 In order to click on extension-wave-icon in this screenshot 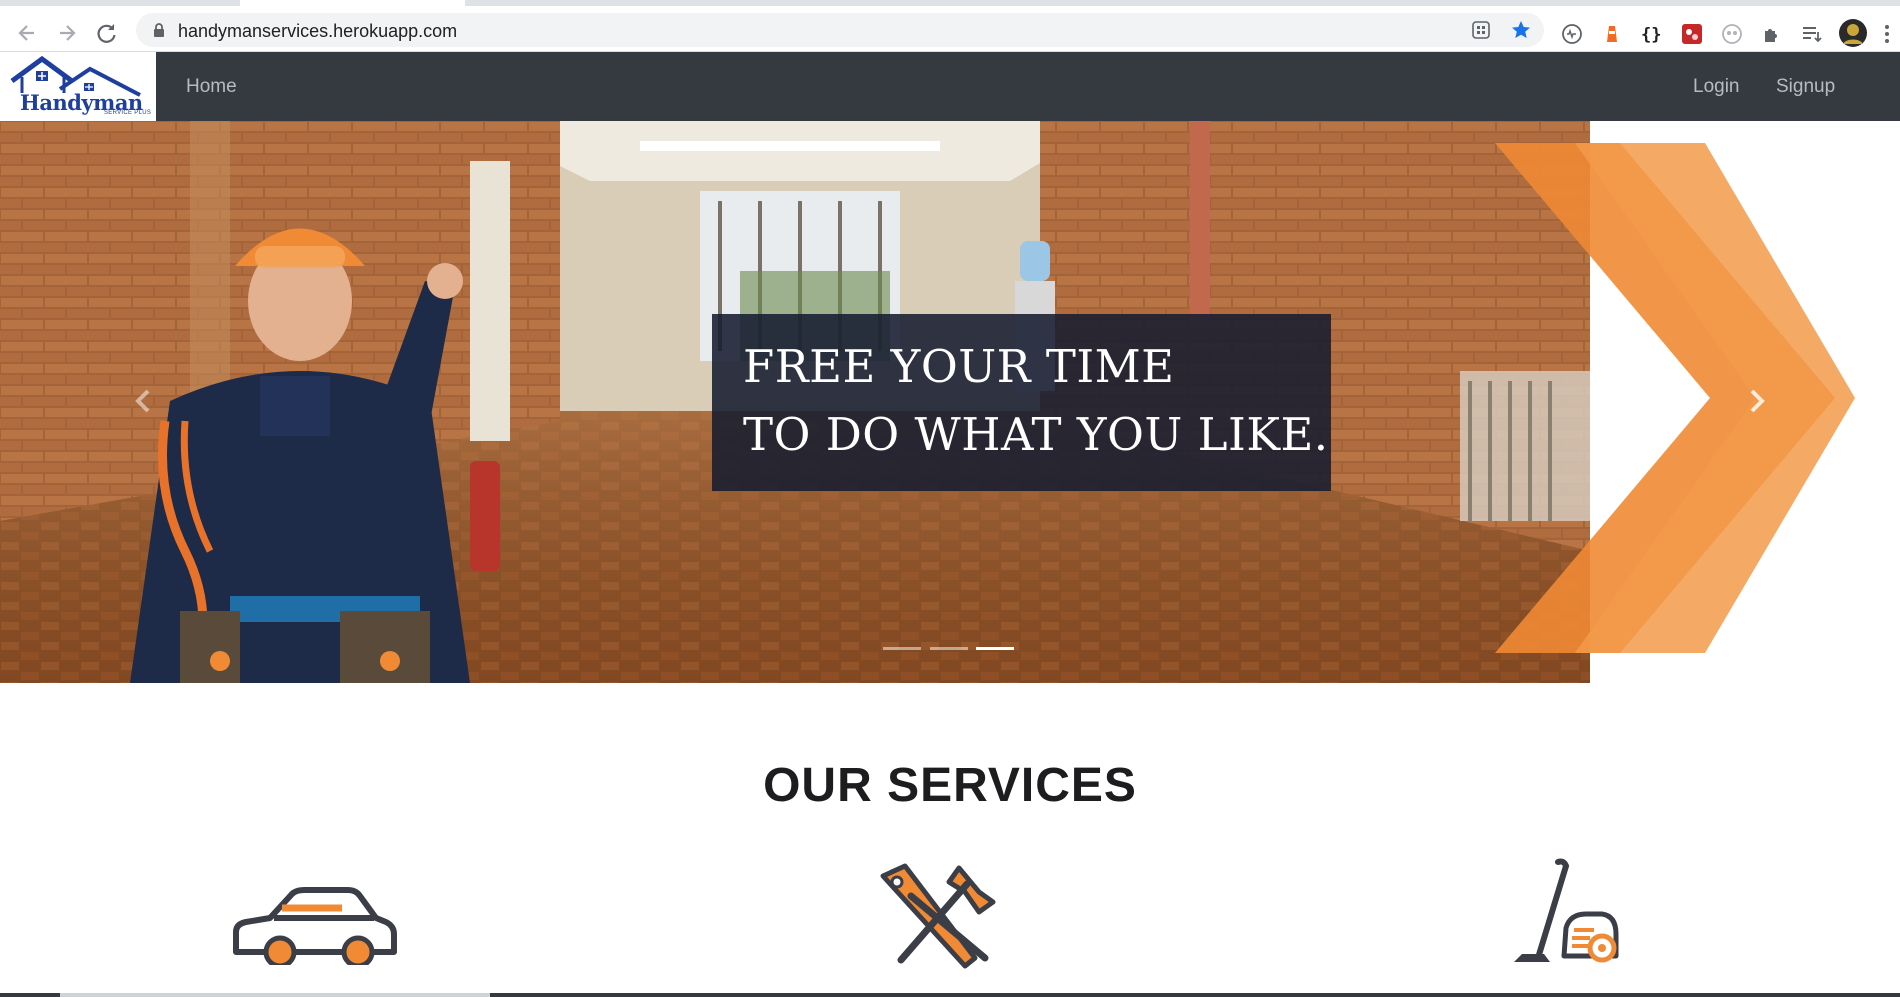, I will do `click(1572, 34)`.